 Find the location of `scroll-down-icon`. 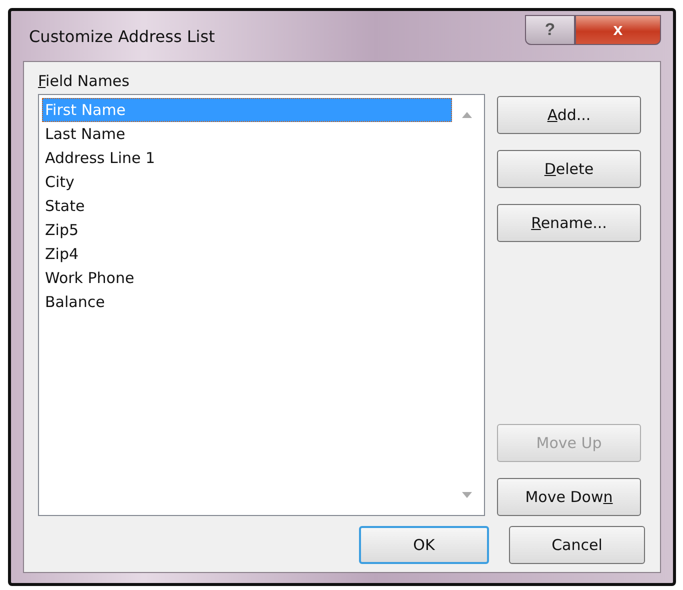

scroll-down-icon is located at coordinates (467, 495).